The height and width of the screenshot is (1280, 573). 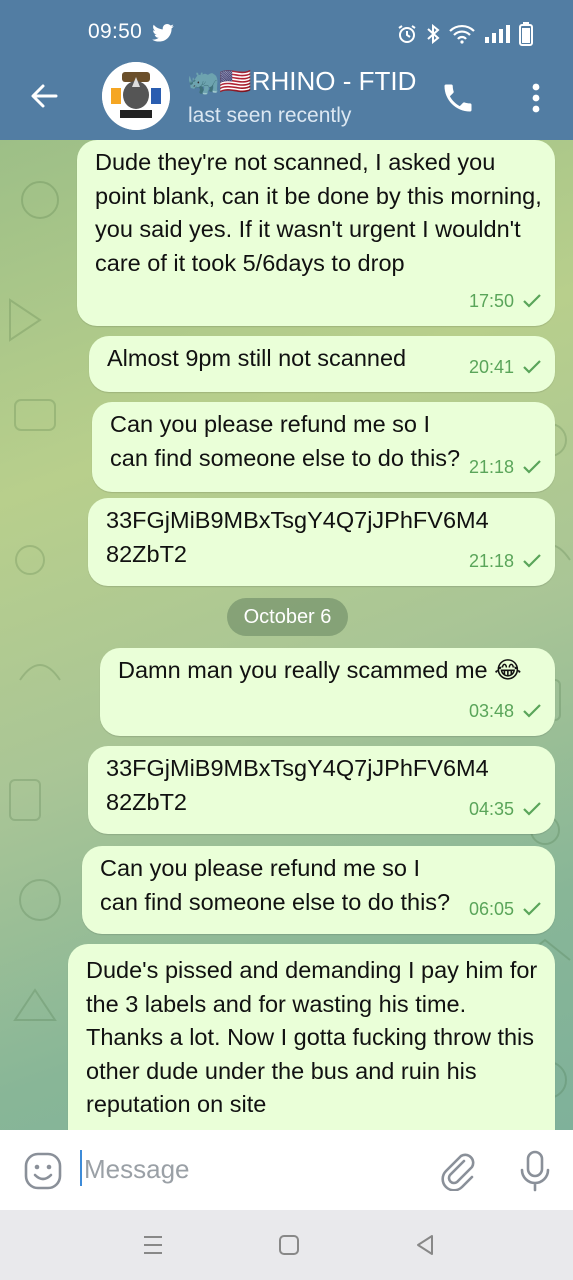 I want to click on avatar, so click(x=136, y=96).